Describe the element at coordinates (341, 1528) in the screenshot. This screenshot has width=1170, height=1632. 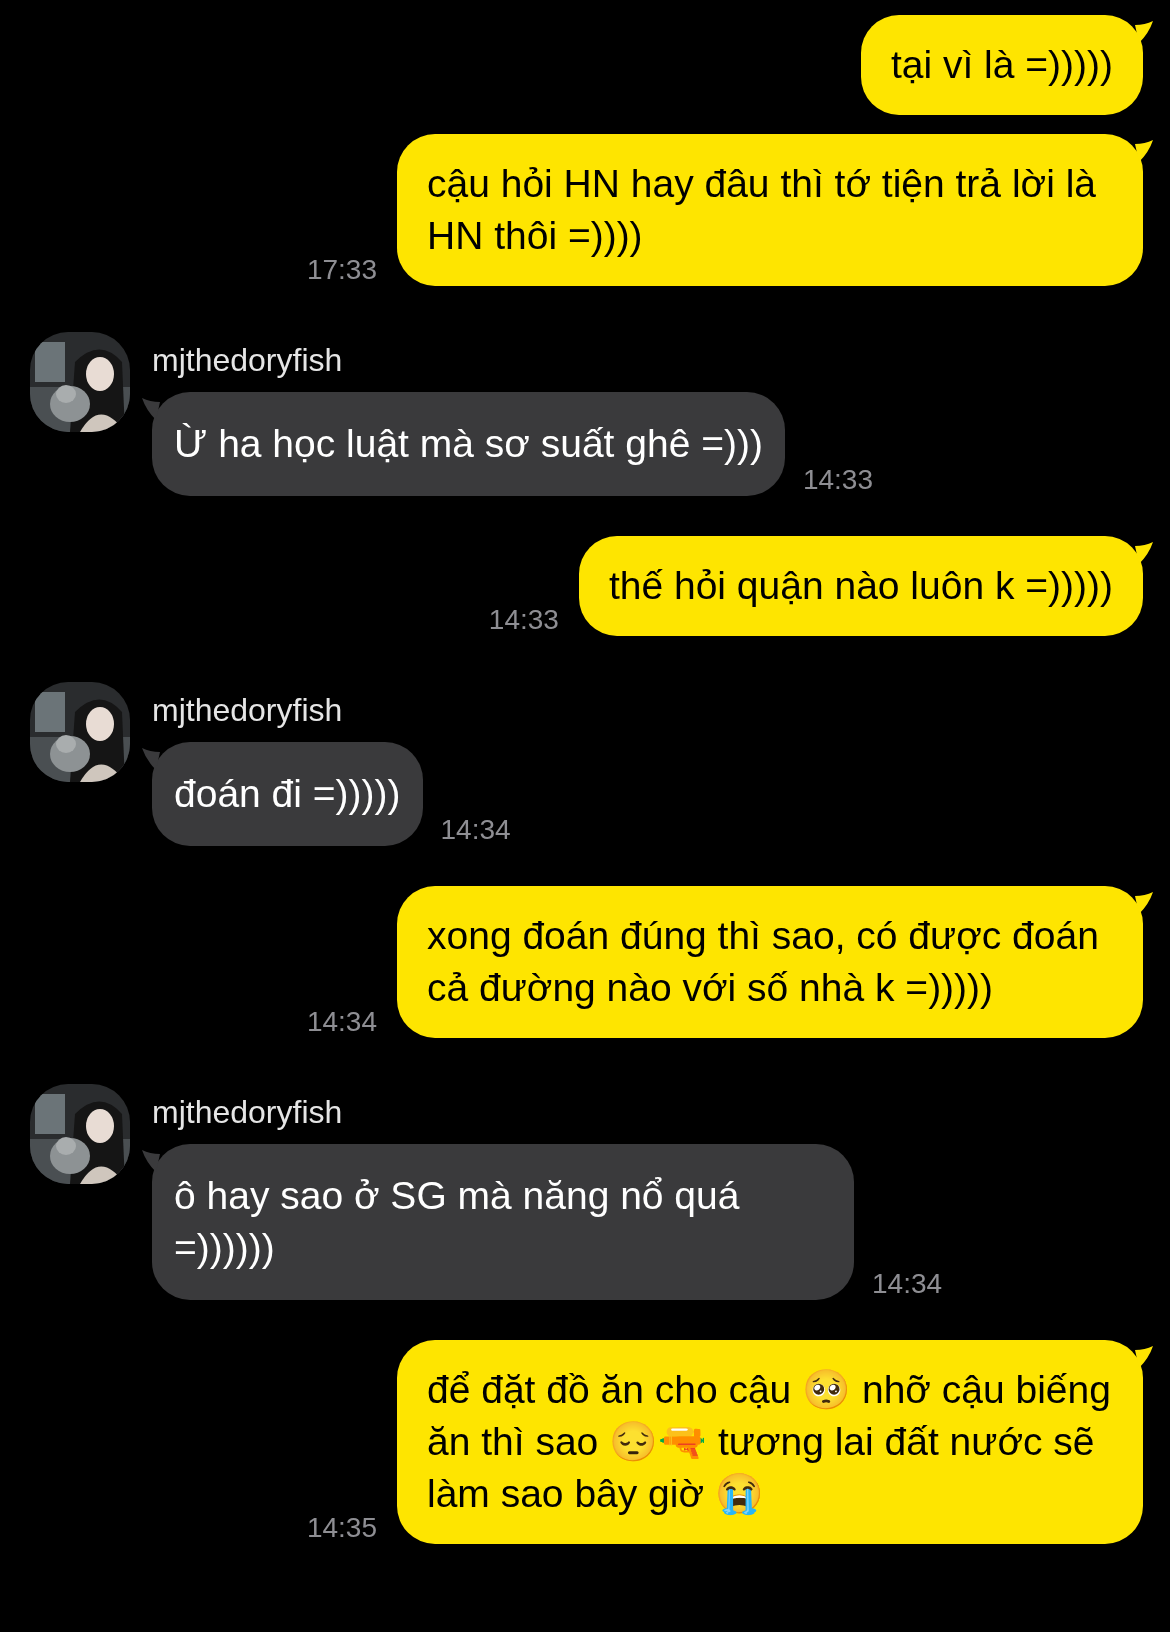
I see `message-time: 14:35` at that location.